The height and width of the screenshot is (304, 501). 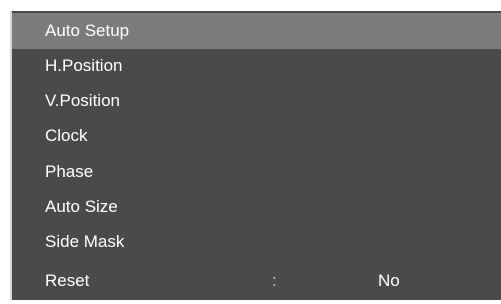 I want to click on menu-item-label: Clock, so click(x=66, y=135).